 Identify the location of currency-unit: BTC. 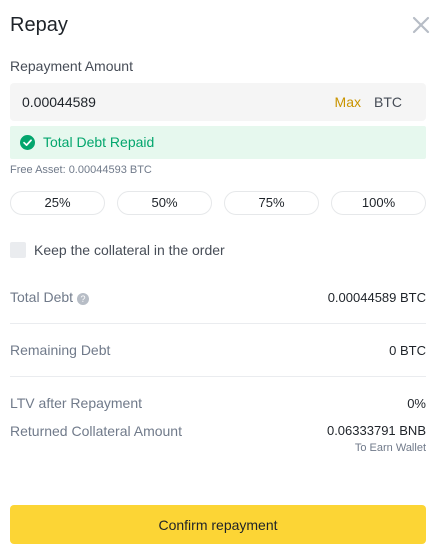
(388, 102).